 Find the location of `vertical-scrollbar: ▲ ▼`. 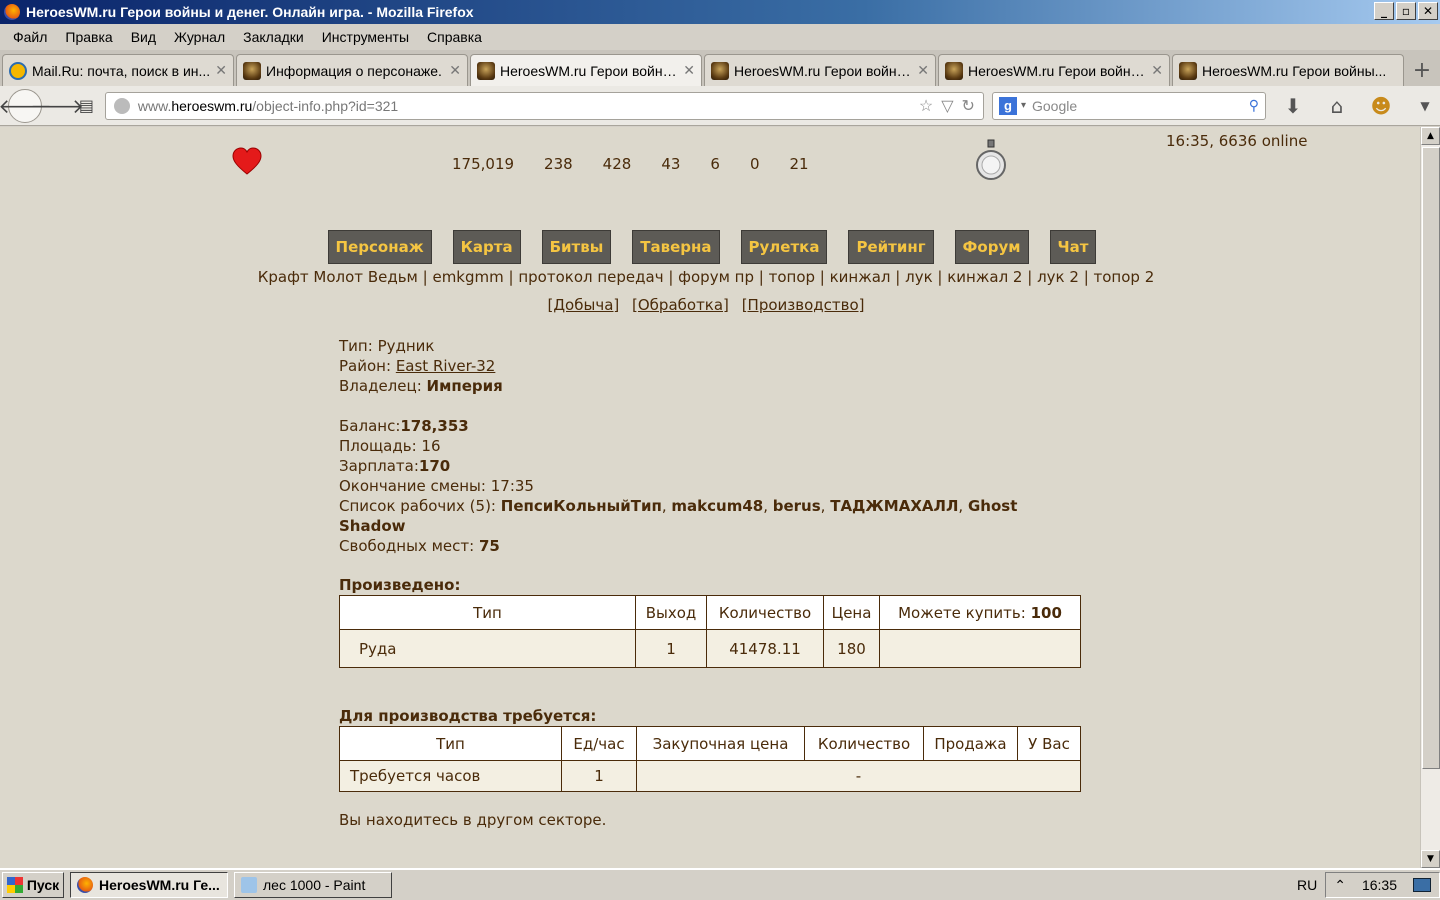

vertical-scrollbar: ▲ ▼ is located at coordinates (1430, 497).